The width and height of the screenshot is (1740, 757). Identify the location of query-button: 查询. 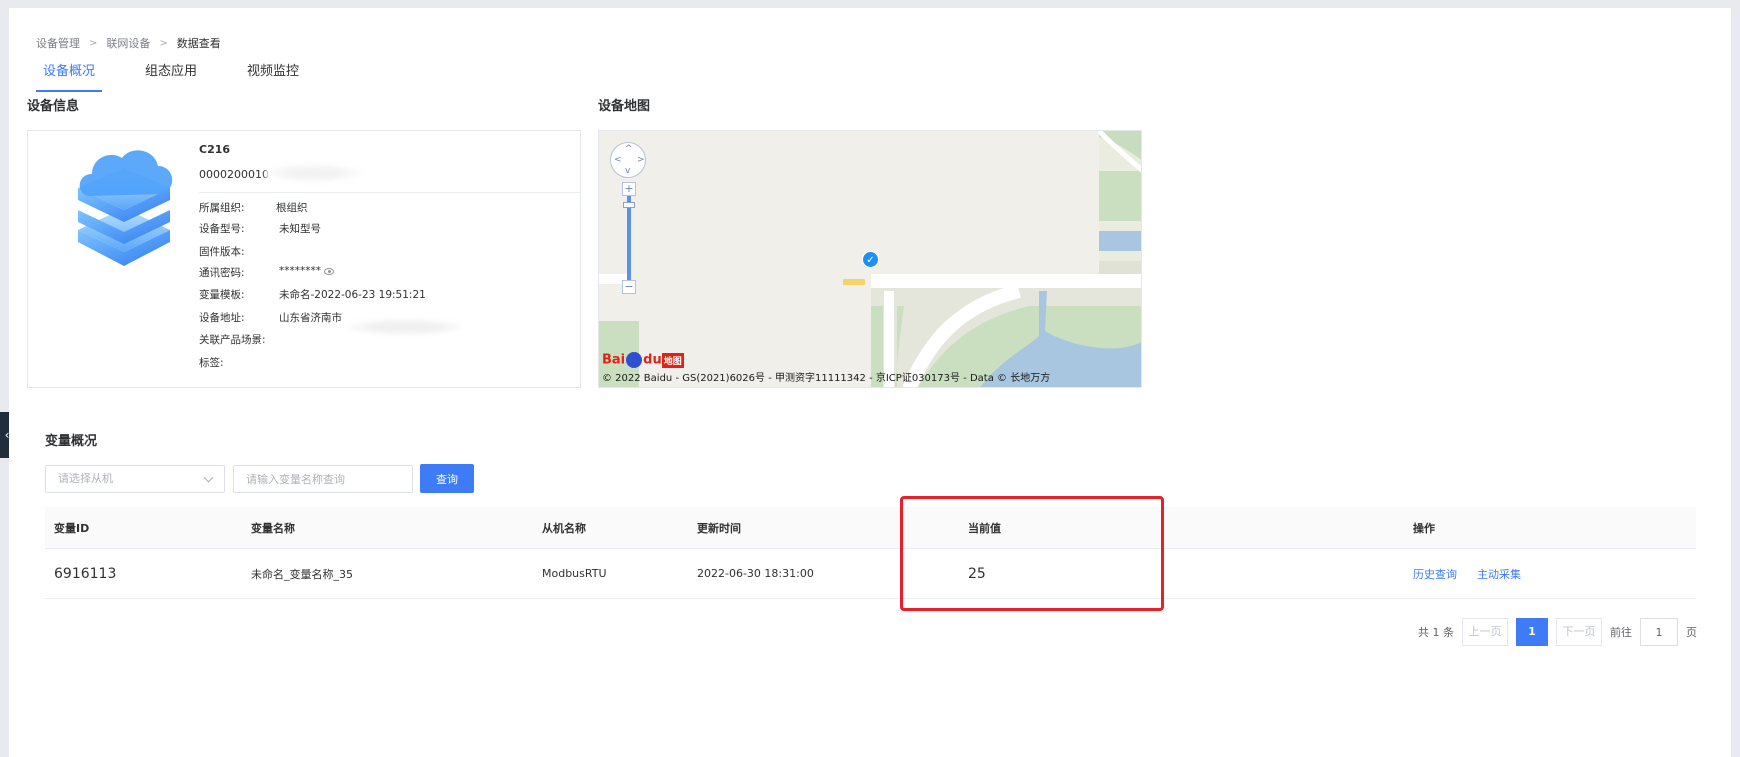
(447, 478).